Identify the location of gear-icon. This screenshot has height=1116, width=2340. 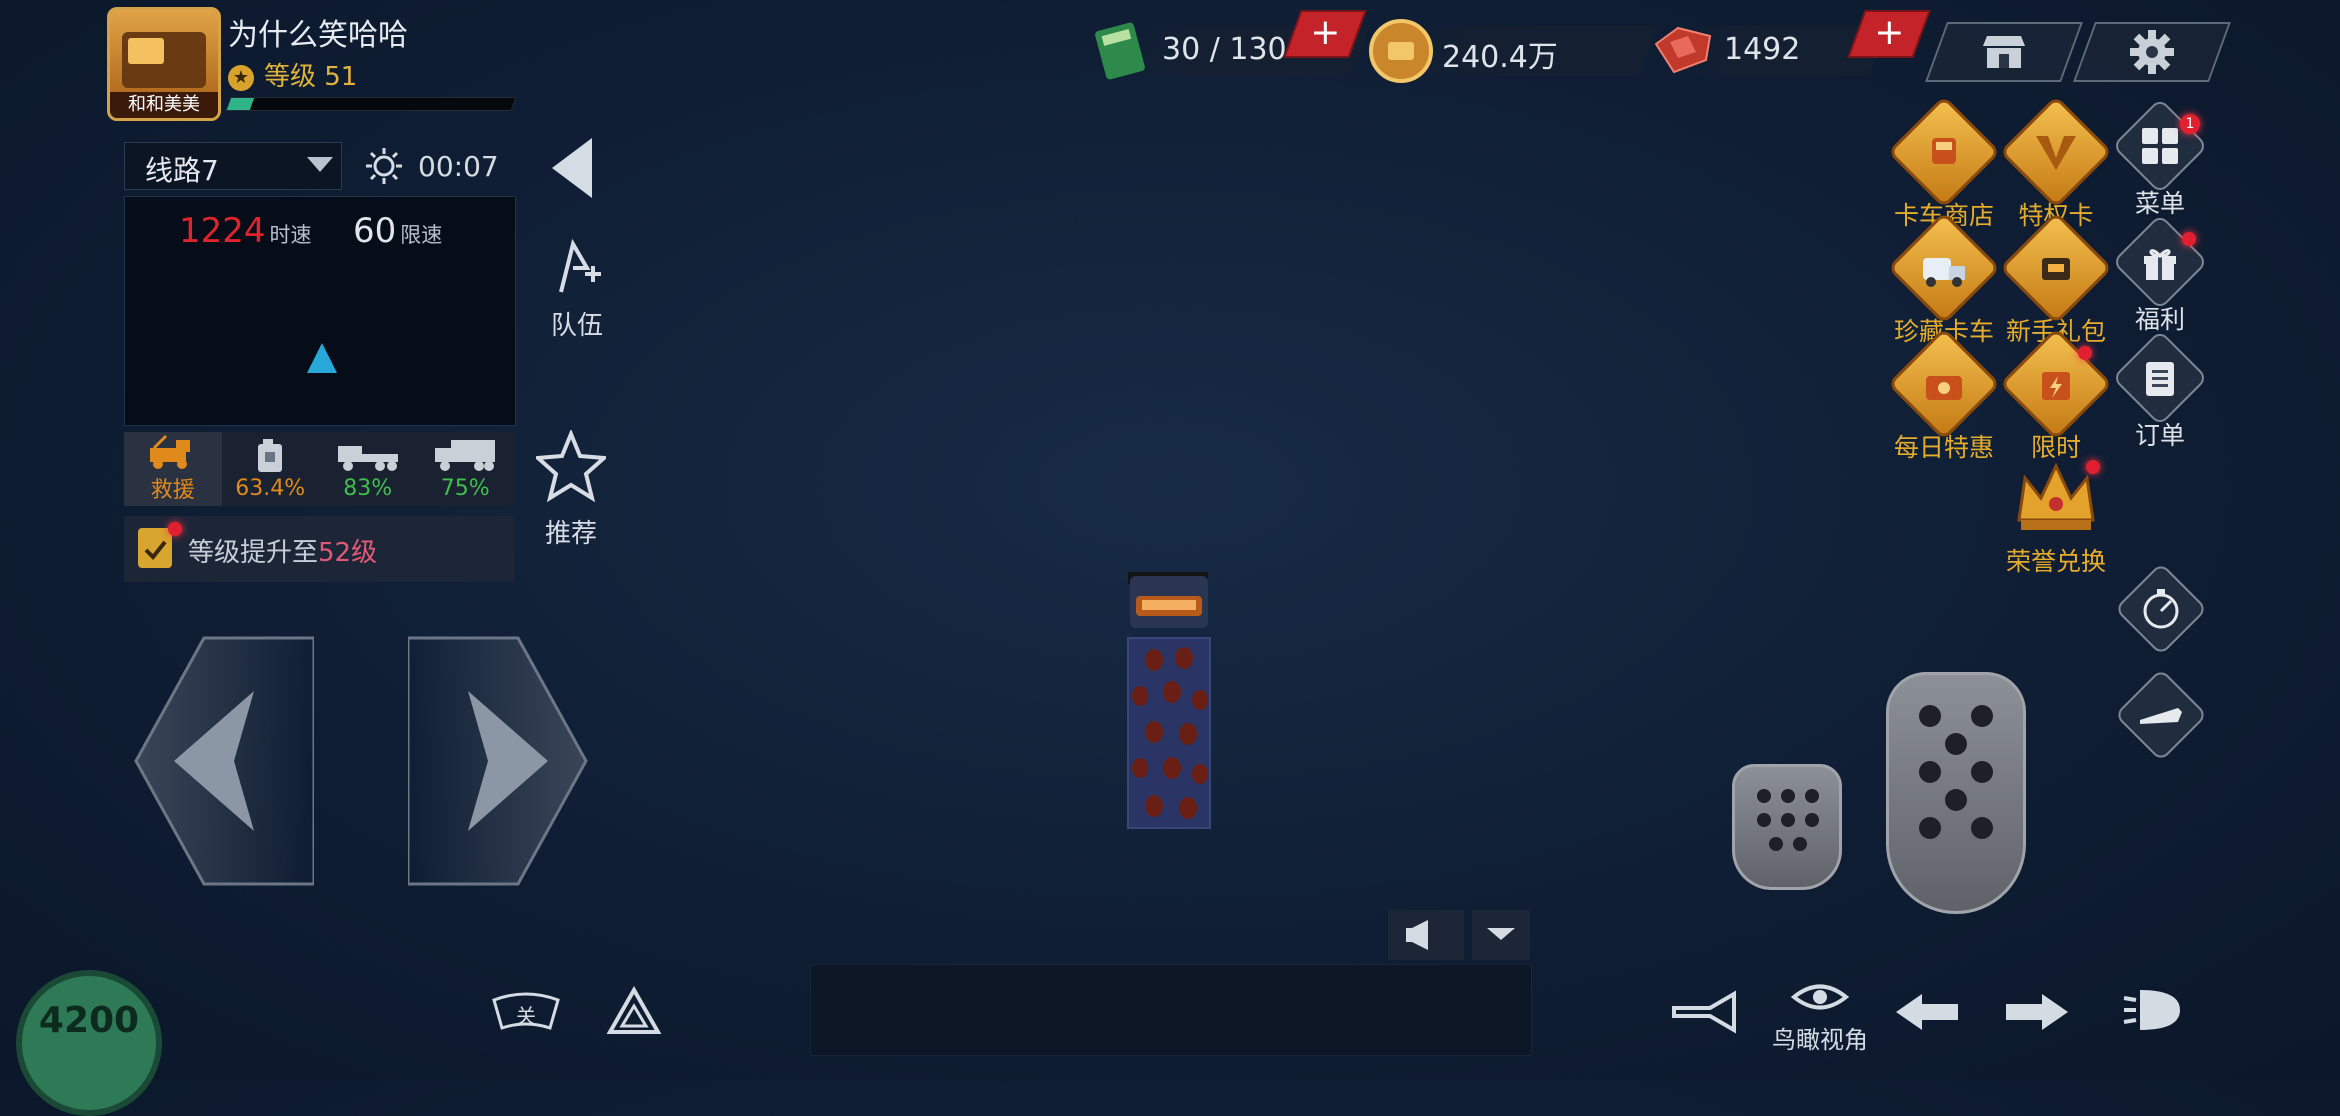
(2152, 52).